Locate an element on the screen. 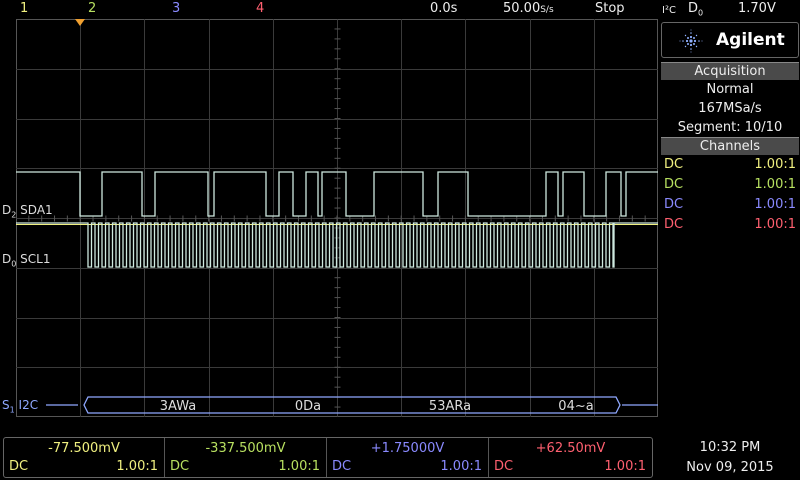 This screenshot has width=800, height=480. serial-label-name: I2C is located at coordinates (28, 405).